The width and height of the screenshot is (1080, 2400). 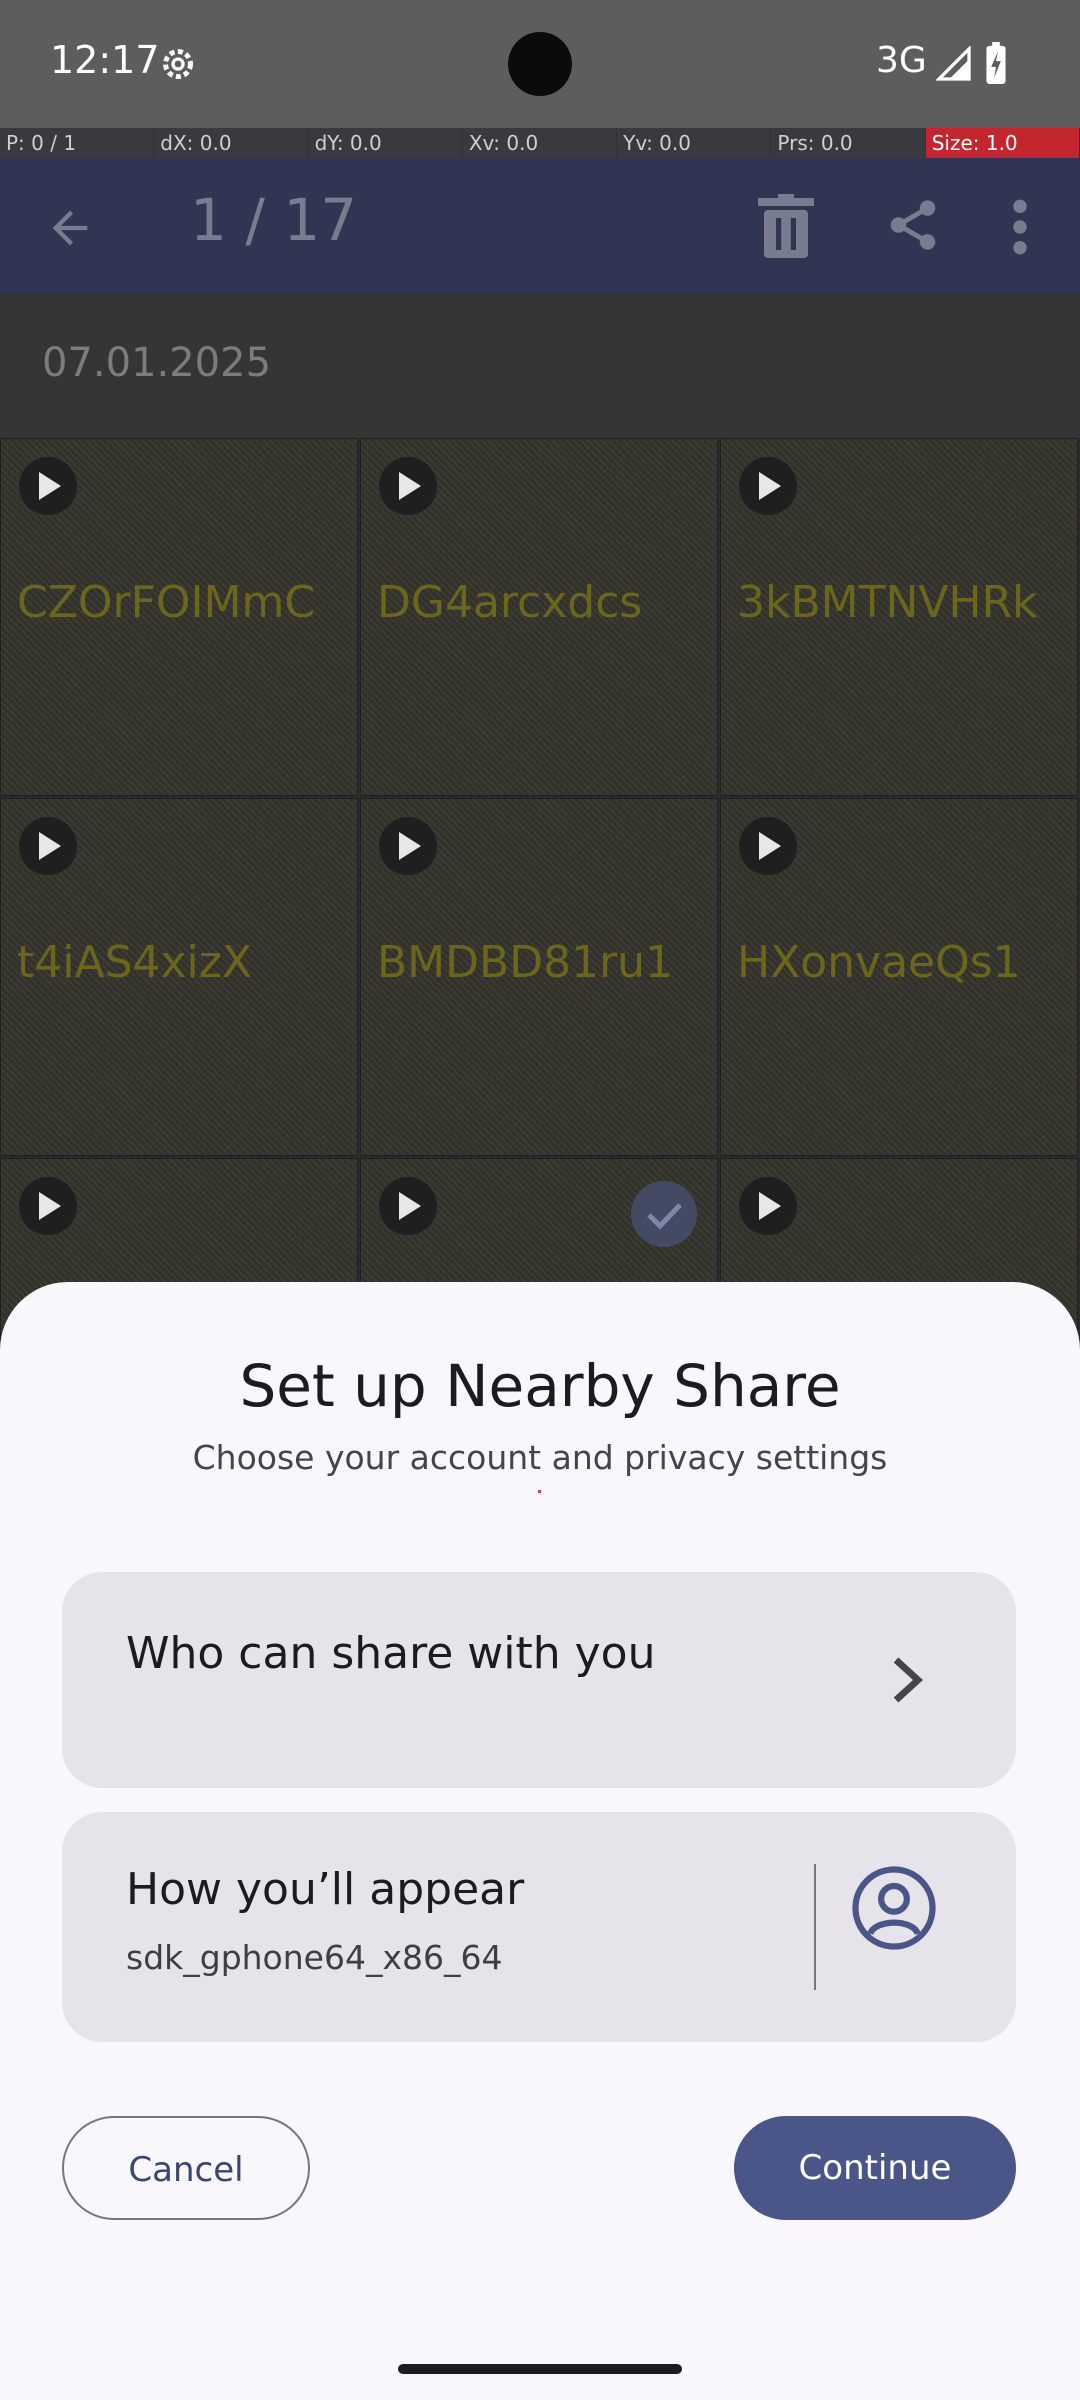 What do you see at coordinates (875, 2168) in the screenshot?
I see `continue-button: Continue` at bounding box center [875, 2168].